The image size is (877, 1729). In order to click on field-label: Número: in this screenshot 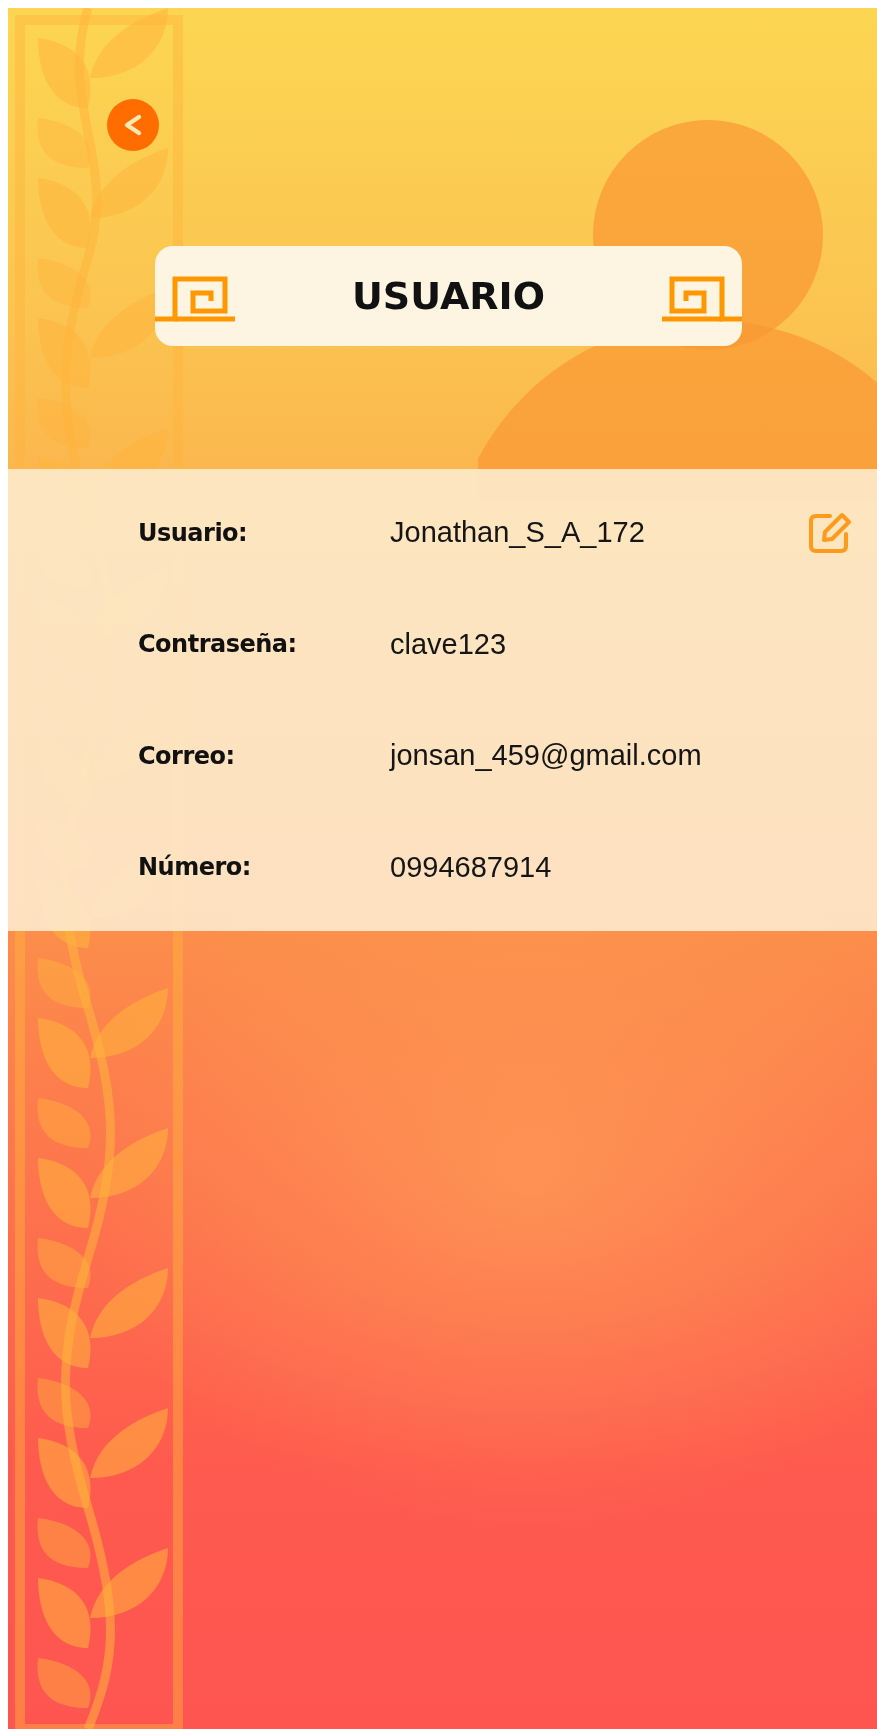, I will do `click(195, 867)`.